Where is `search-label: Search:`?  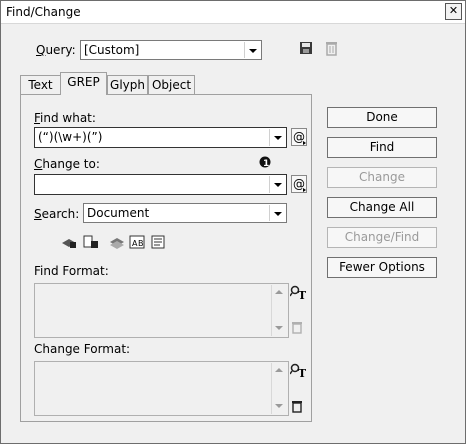 search-label: Search: is located at coordinates (57, 214).